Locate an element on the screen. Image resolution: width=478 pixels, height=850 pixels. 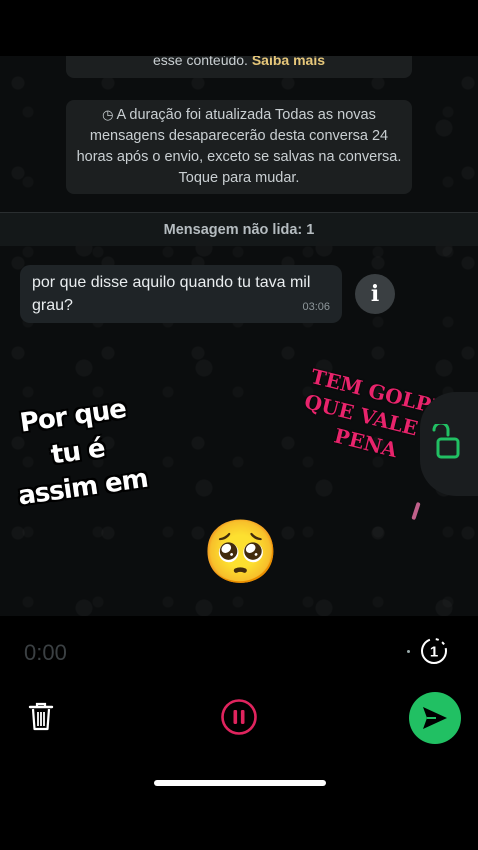
view-once-icon: 1 is located at coordinates (434, 651).